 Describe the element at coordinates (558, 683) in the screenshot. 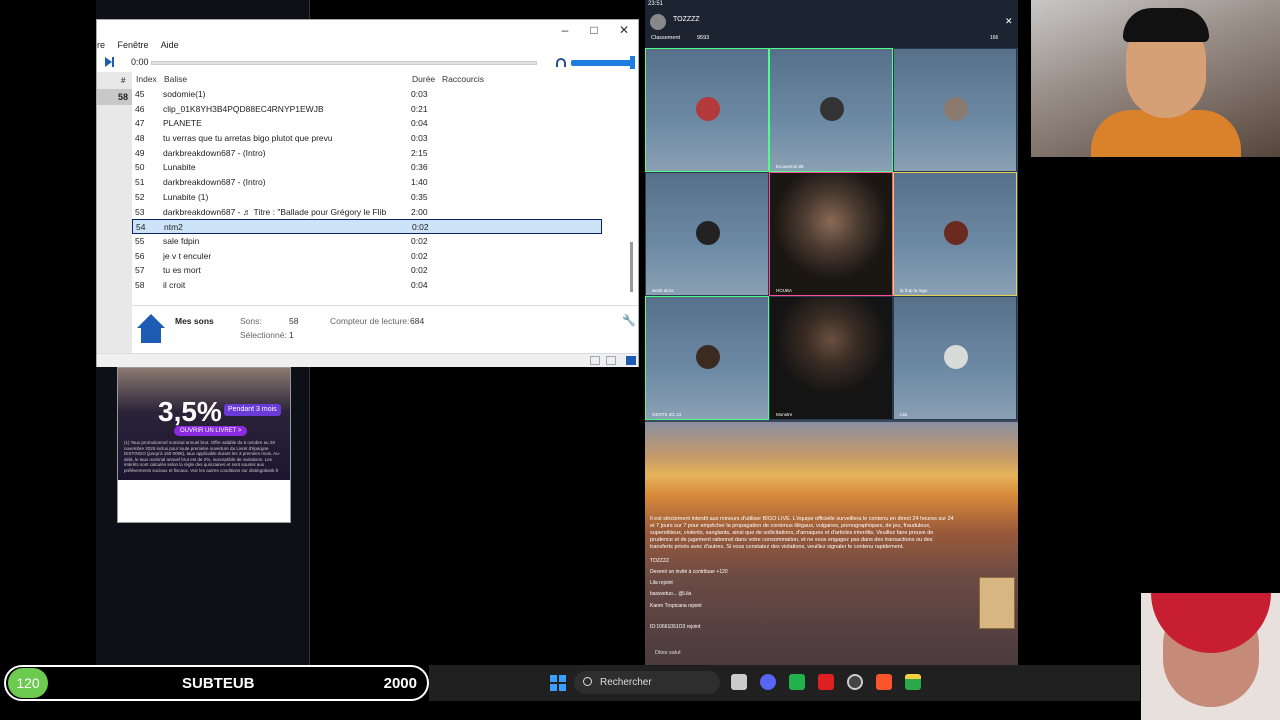

I see `windows-start-icon` at that location.